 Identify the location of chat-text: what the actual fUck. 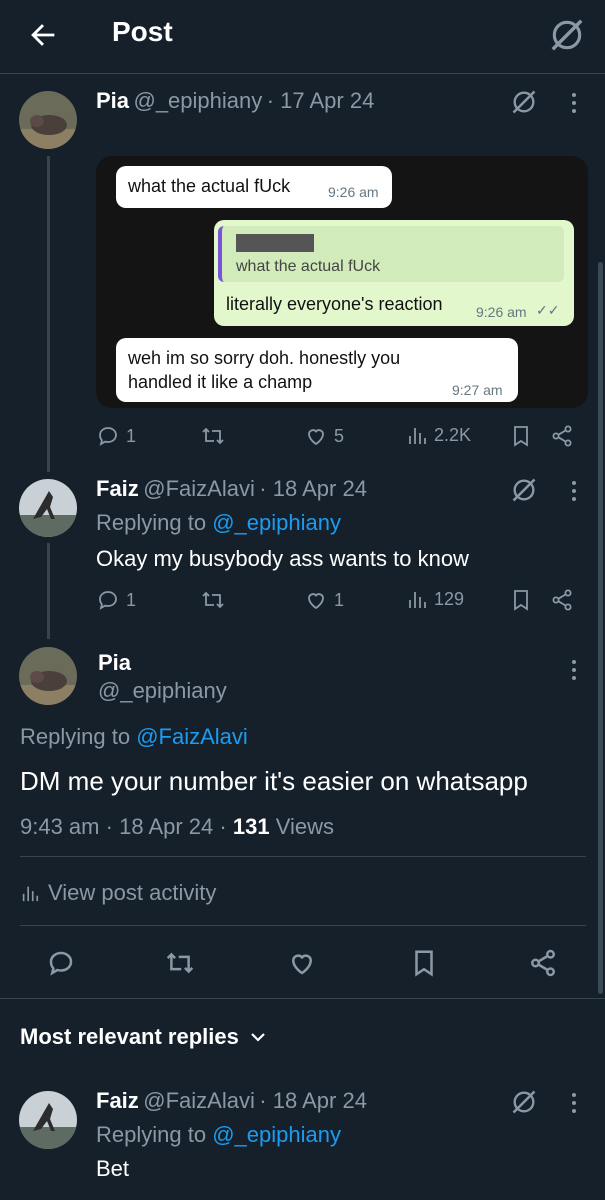
(209, 186).